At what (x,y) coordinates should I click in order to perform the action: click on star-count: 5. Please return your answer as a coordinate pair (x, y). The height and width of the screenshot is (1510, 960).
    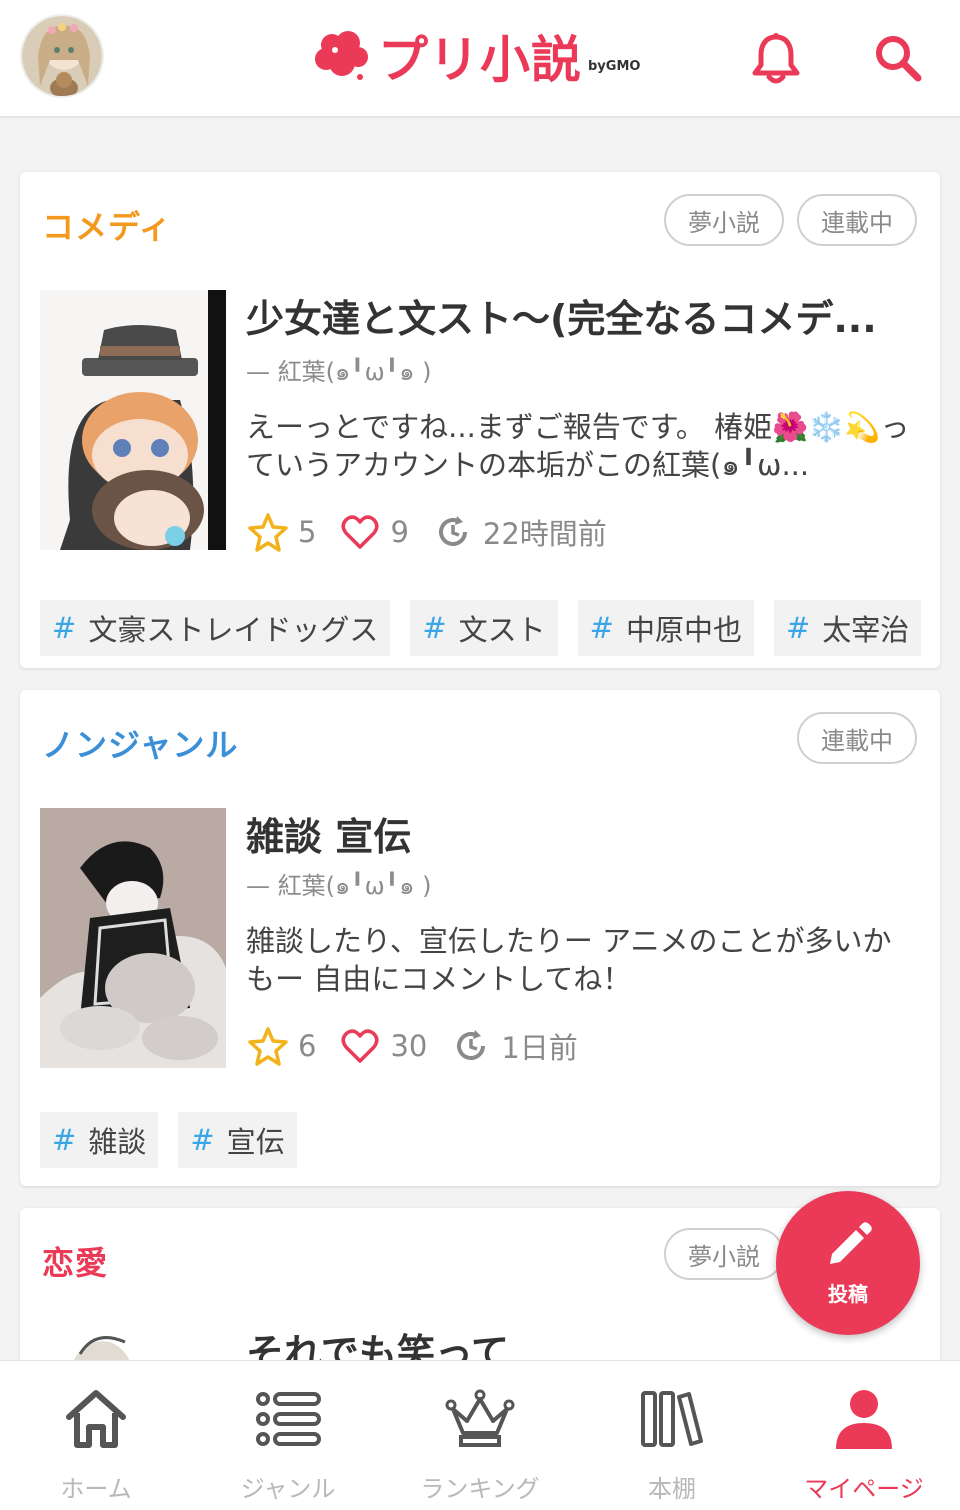
    Looking at the image, I should click on (307, 532).